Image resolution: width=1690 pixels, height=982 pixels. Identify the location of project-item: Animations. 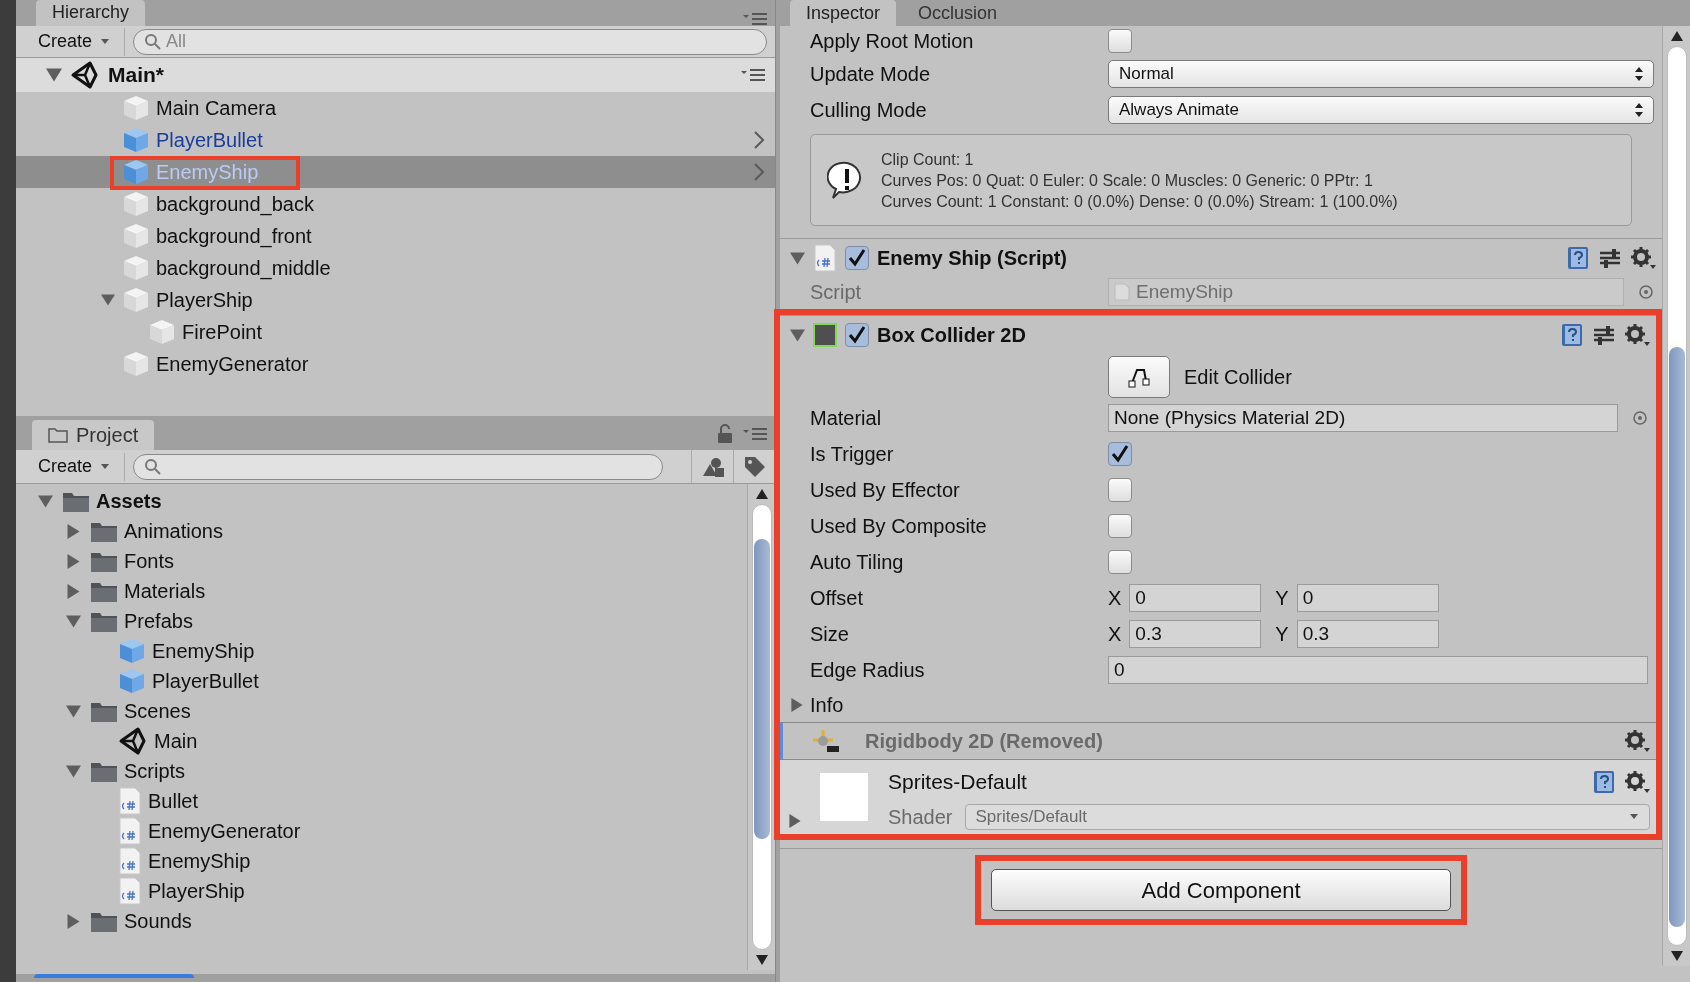
(381, 531).